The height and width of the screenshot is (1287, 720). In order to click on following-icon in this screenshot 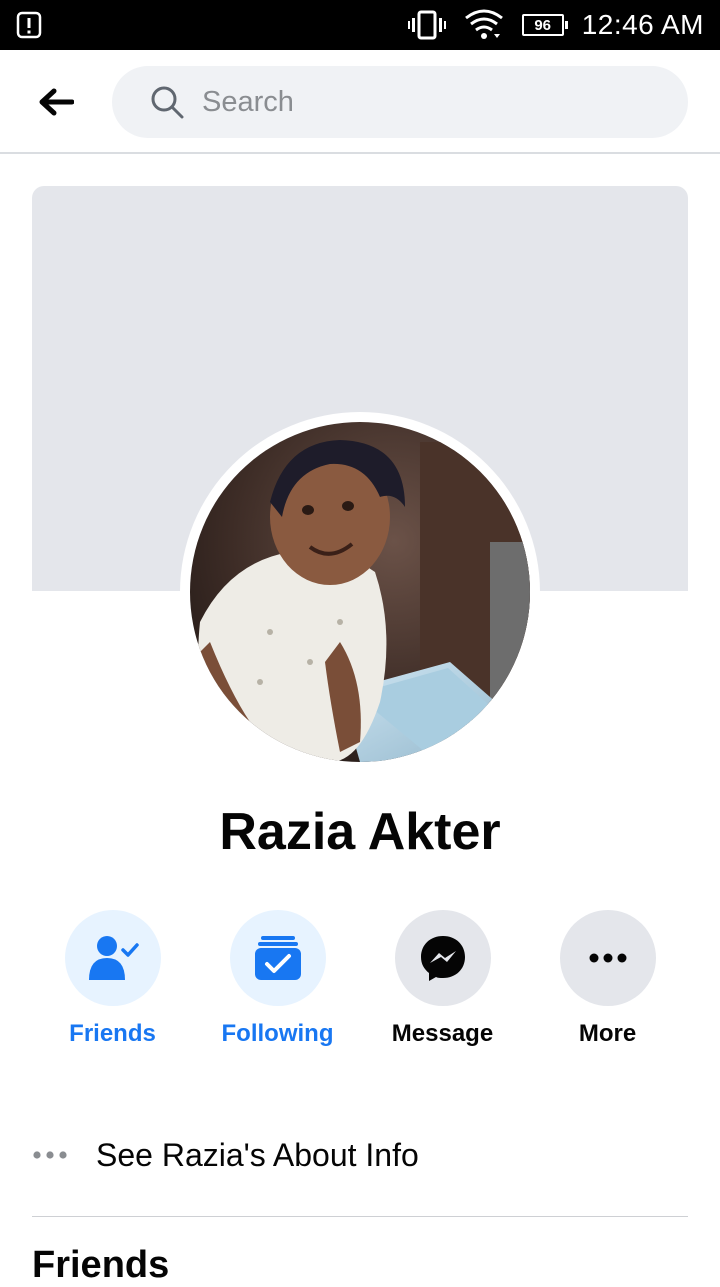, I will do `click(277, 958)`.